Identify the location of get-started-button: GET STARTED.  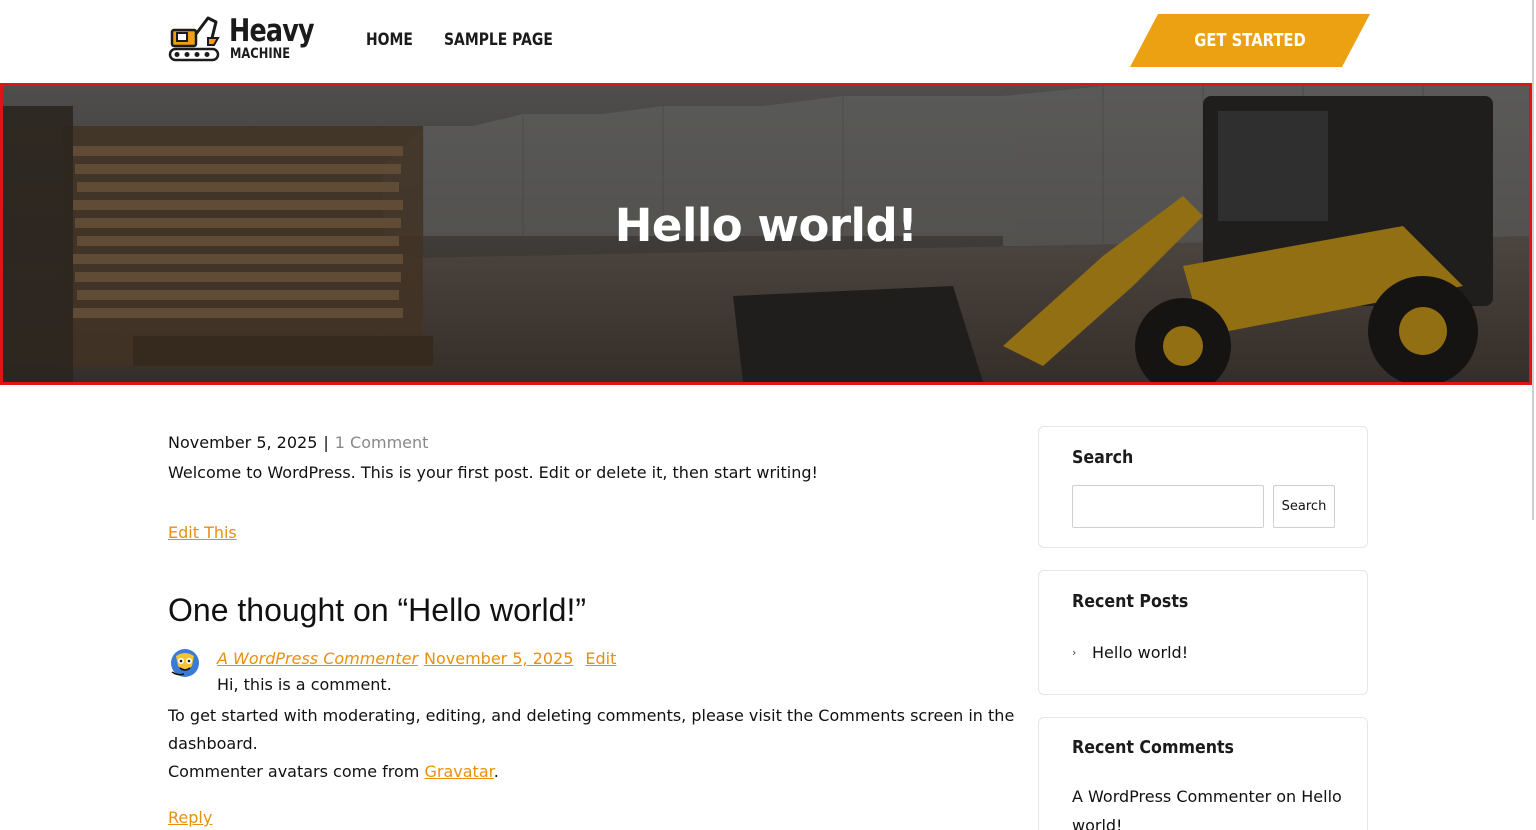
(1250, 40).